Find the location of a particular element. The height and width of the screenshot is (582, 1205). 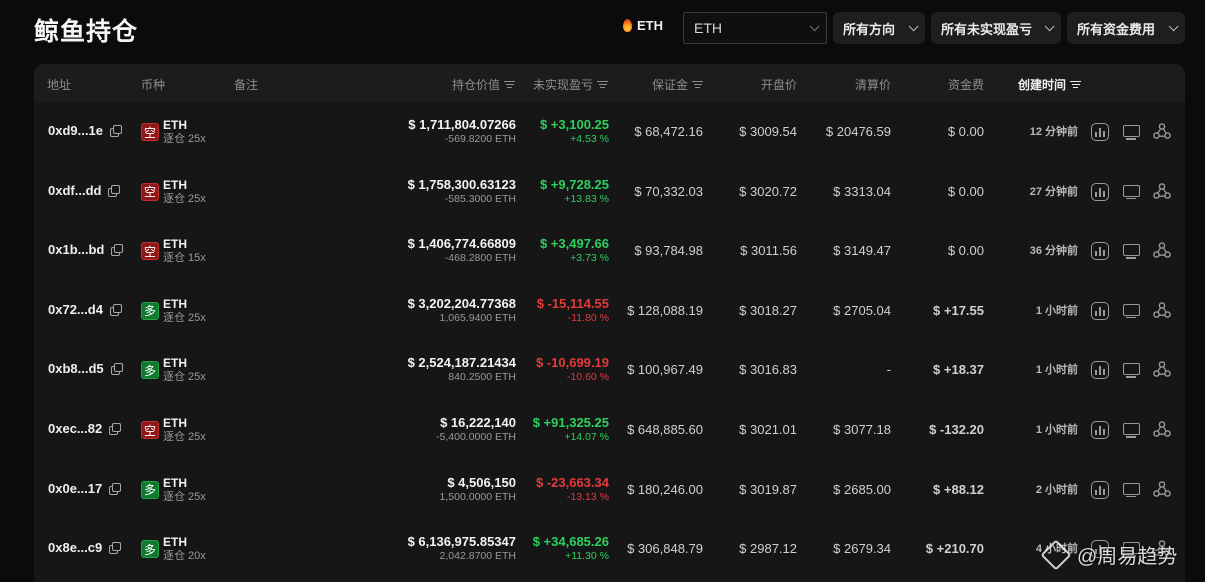

position-value: $ 1,711,804.07266 -569.8200 ETH is located at coordinates (462, 132).